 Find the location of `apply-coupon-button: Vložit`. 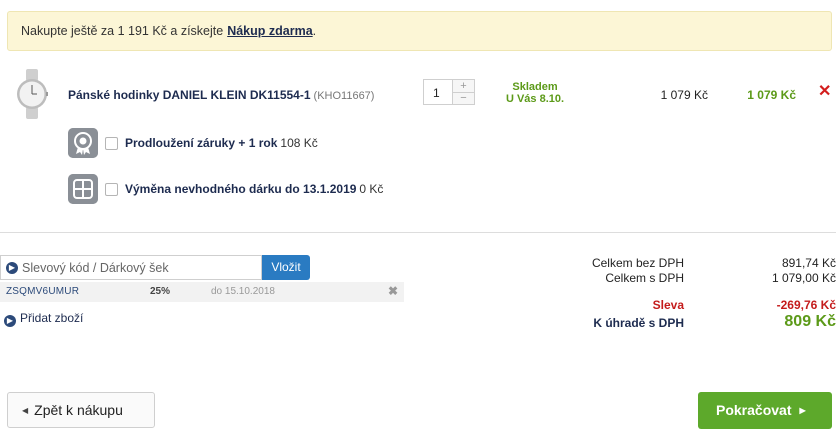

apply-coupon-button: Vložit is located at coordinates (286, 267).